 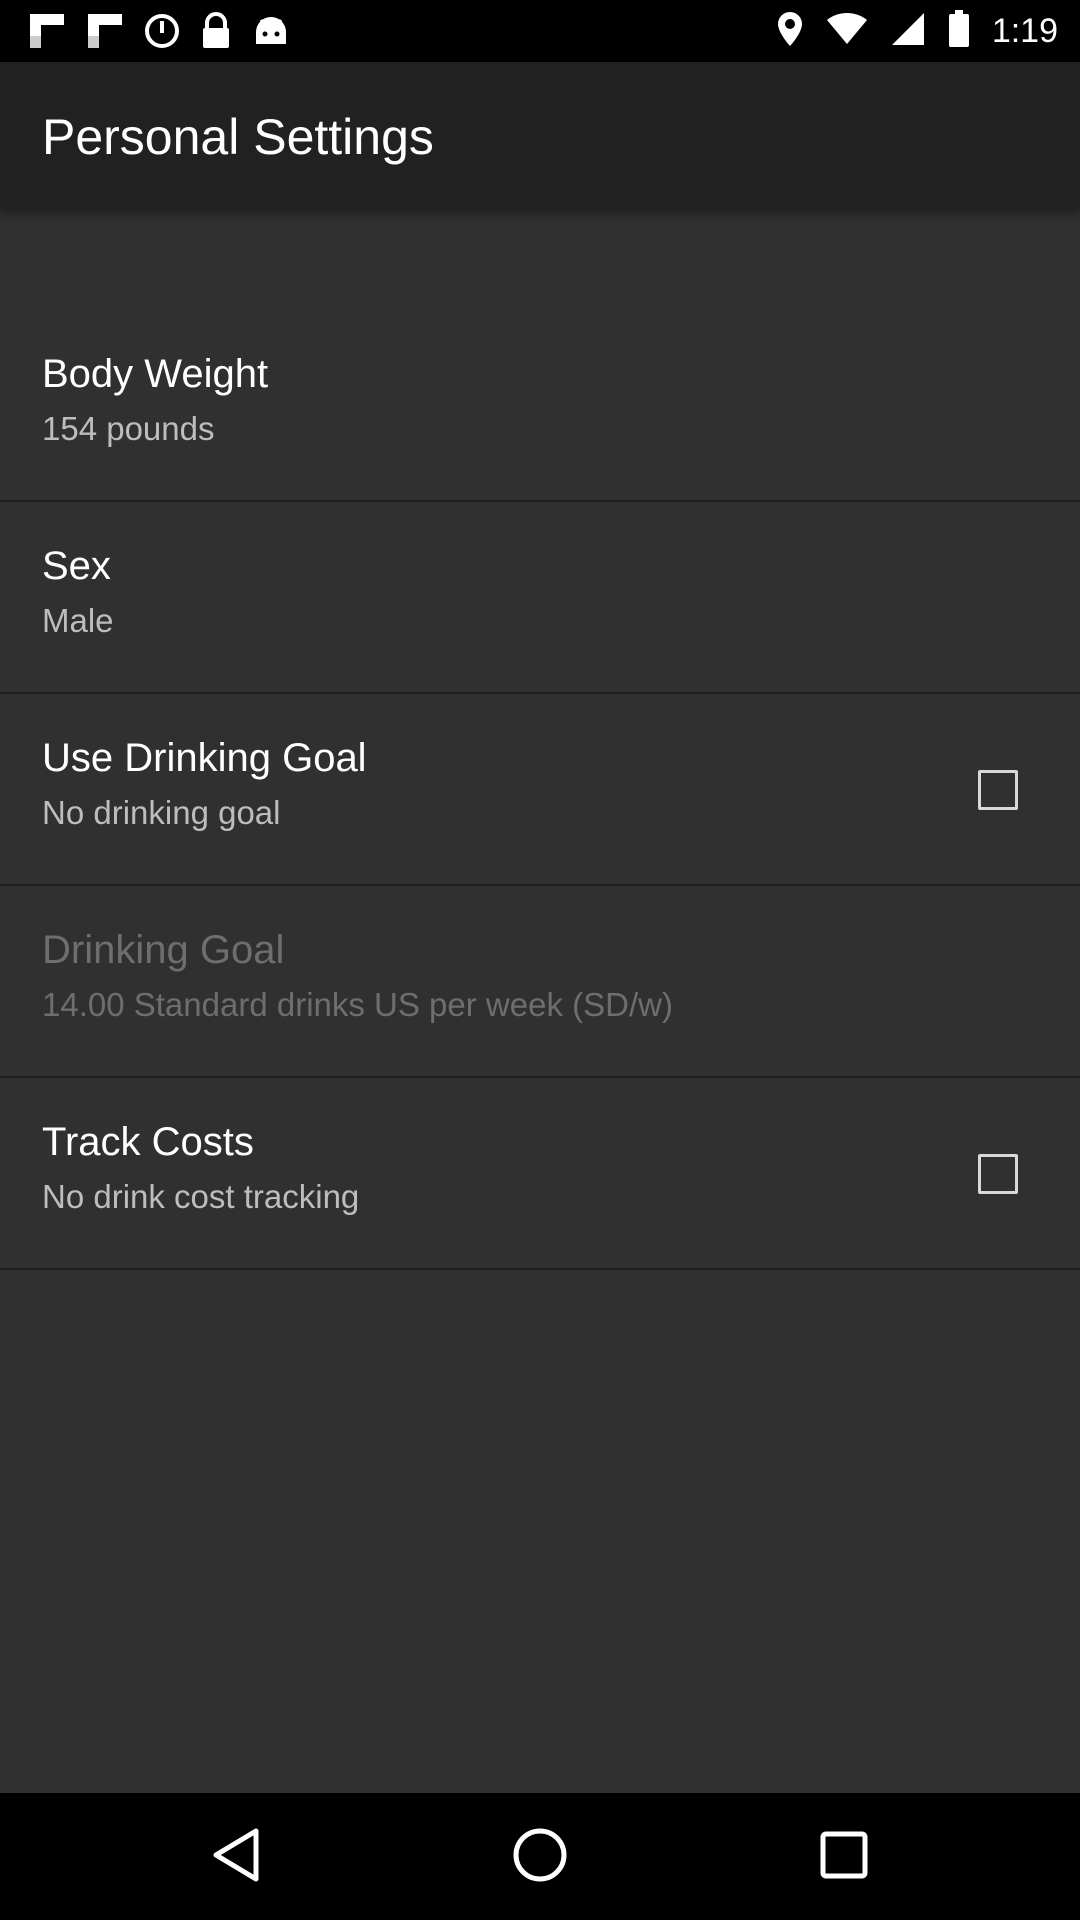 What do you see at coordinates (540, 136) in the screenshot?
I see `app-bar: Personal Settings` at bounding box center [540, 136].